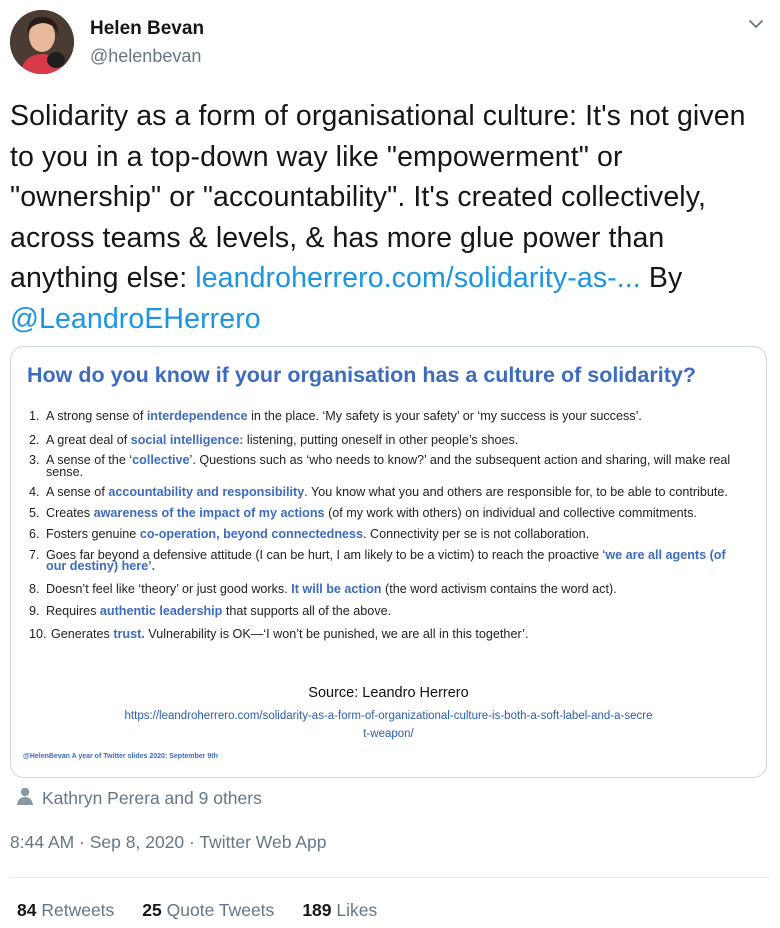 This screenshot has width=780, height=928. What do you see at coordinates (34, 512) in the screenshot?
I see `item-number: 5.` at bounding box center [34, 512].